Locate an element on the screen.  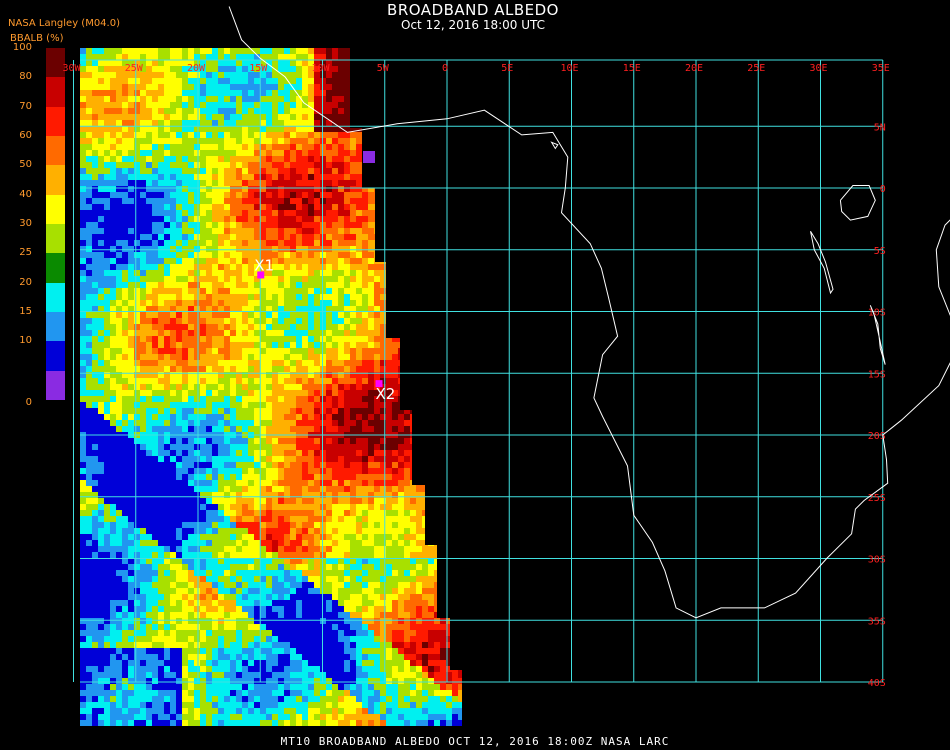
longitude-label: 0 is located at coordinates (445, 68).